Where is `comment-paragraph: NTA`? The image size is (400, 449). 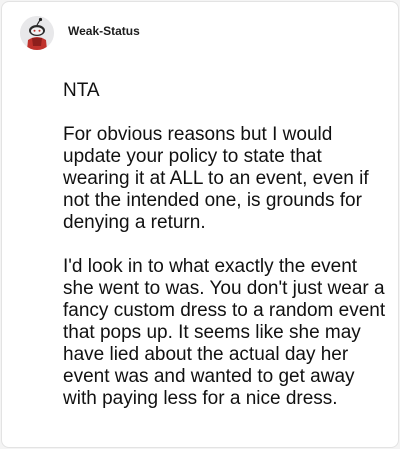 comment-paragraph: NTA is located at coordinates (81, 90).